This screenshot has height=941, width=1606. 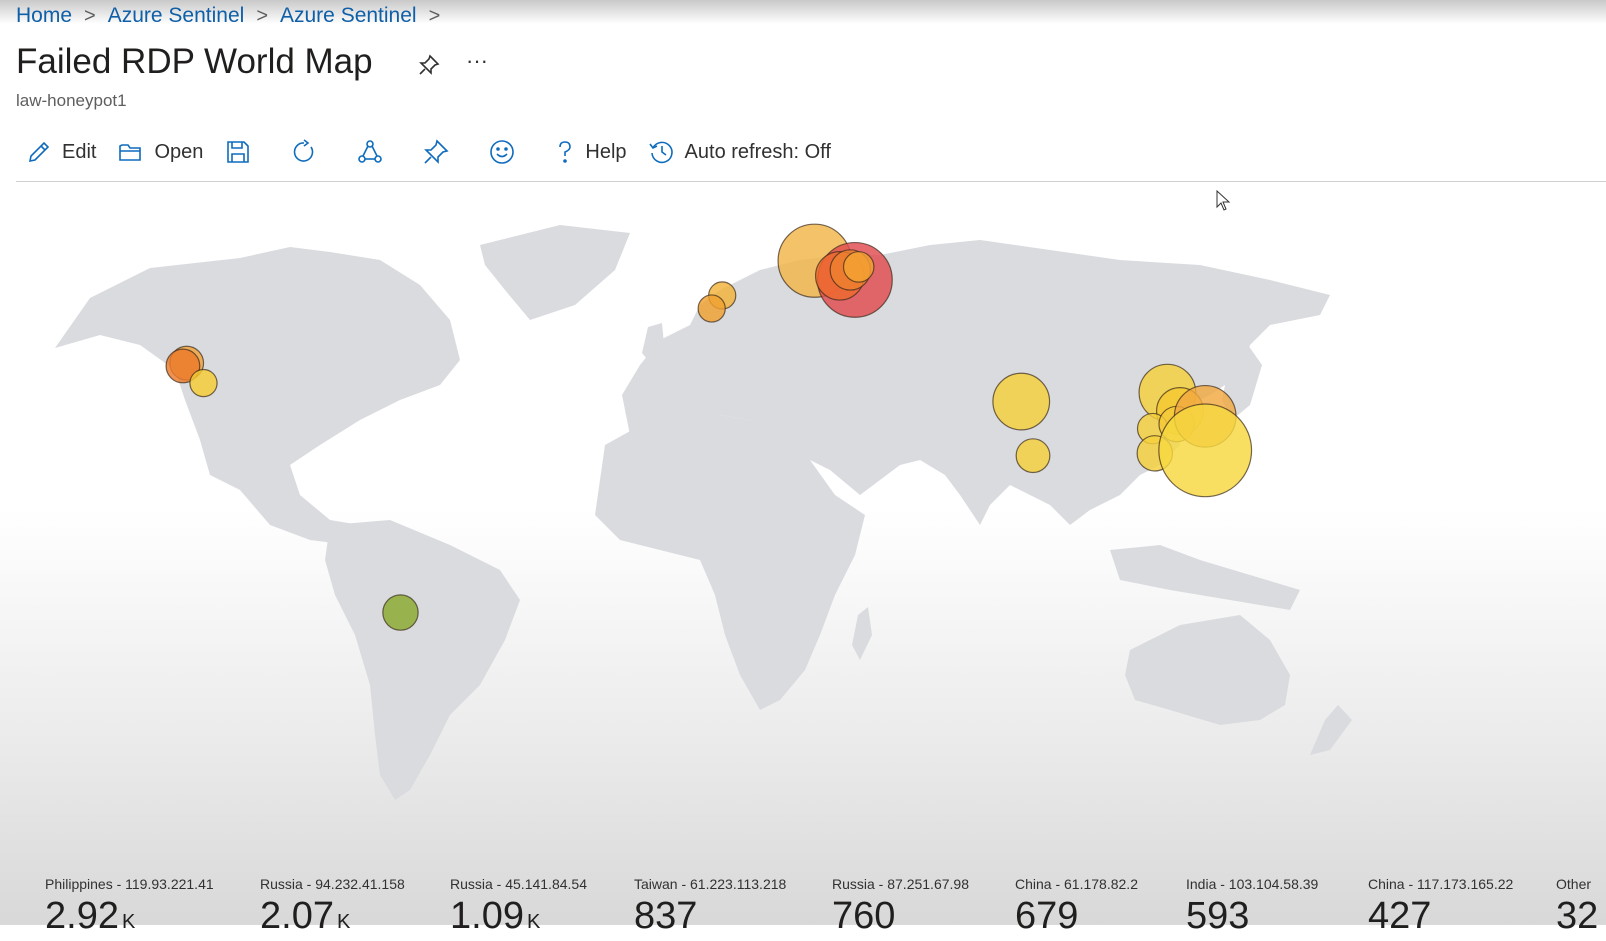 I want to click on tile-value: 2.92 K, so click(x=90, y=916).